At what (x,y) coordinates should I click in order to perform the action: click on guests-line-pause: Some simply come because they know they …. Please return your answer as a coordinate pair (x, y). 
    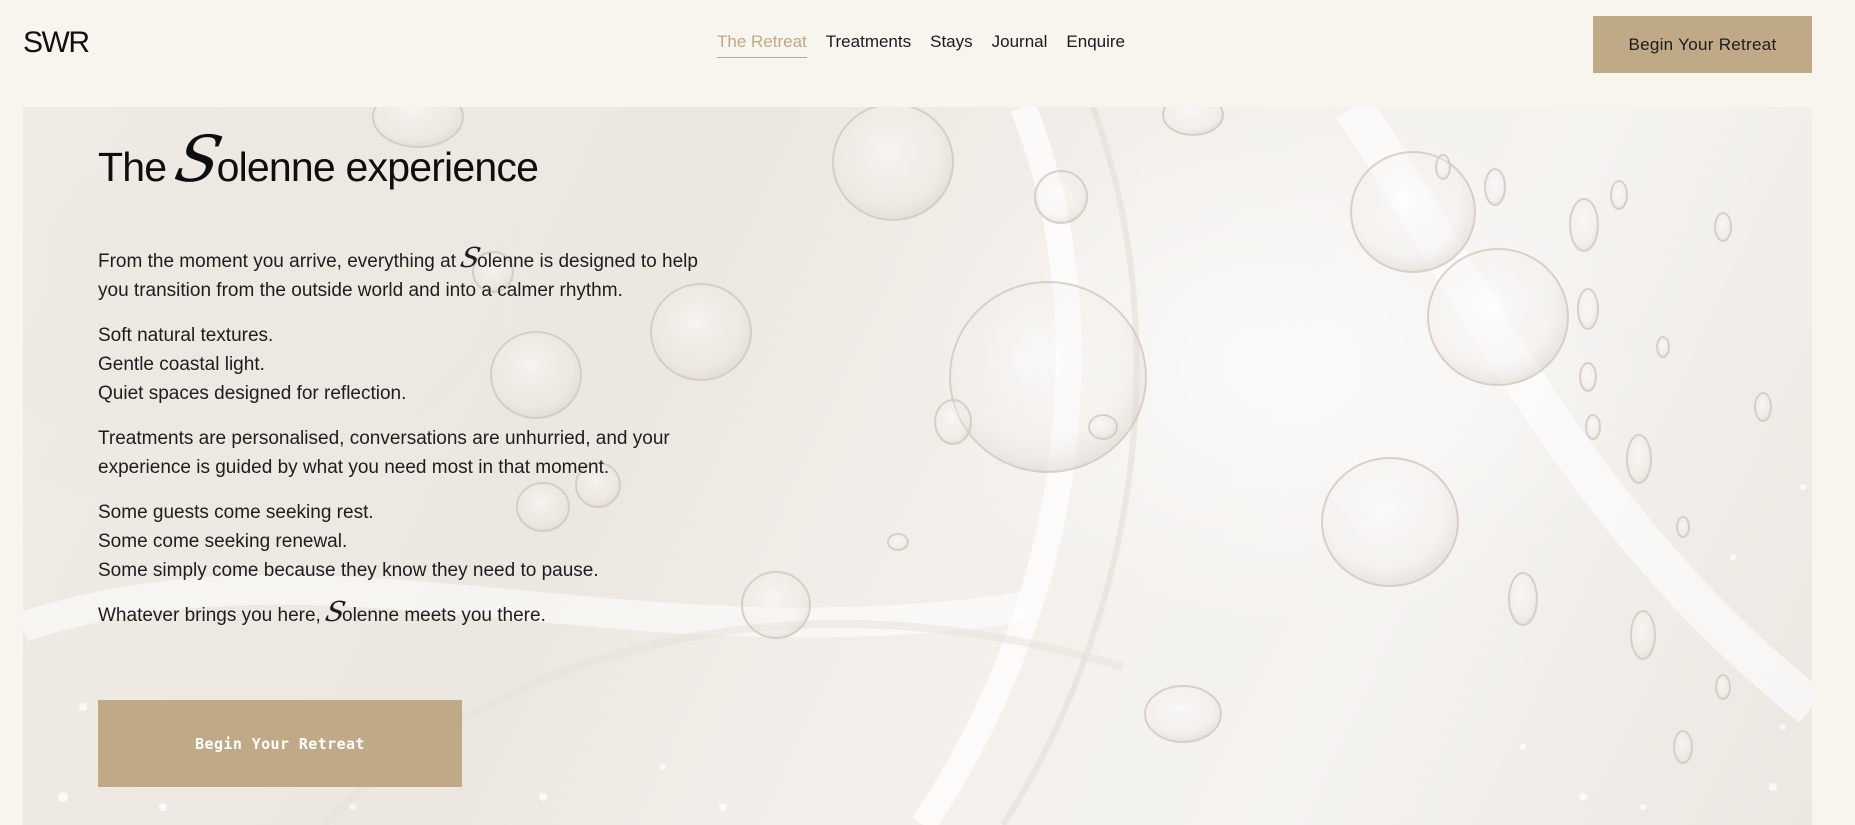
    Looking at the image, I should click on (348, 570).